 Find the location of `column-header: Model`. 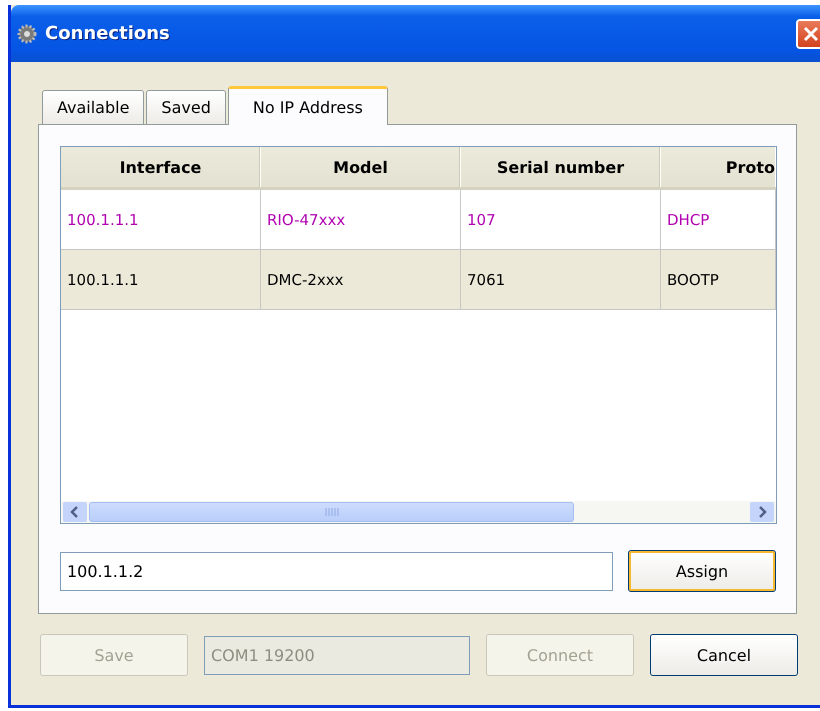

column-header: Model is located at coordinates (361, 167).